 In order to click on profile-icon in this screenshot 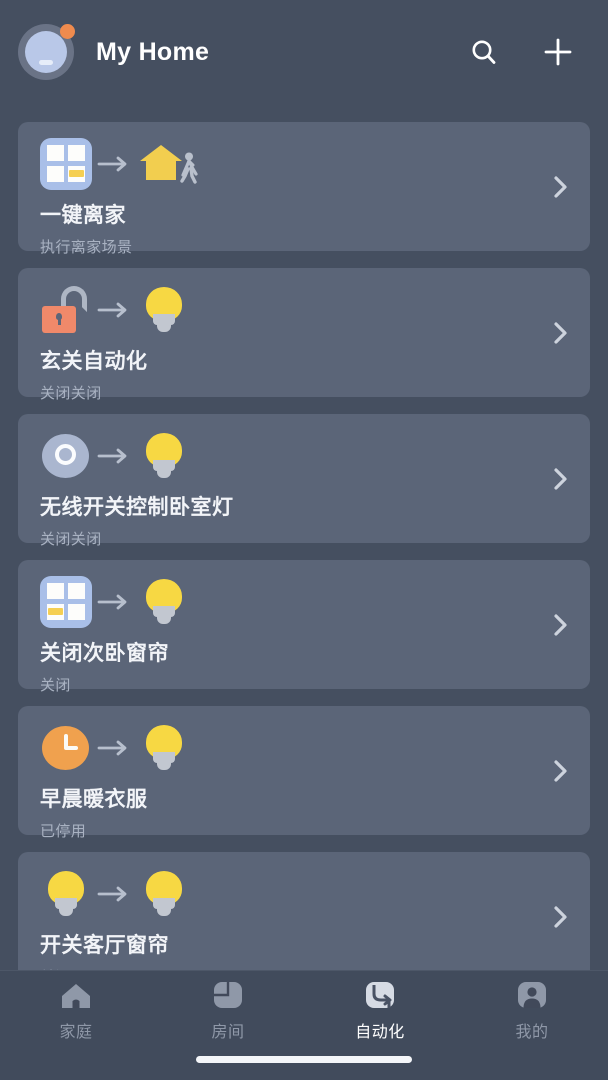, I will do `click(532, 996)`.